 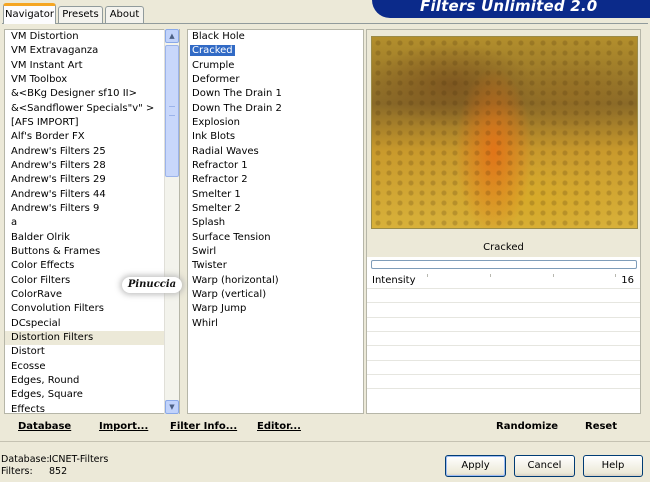 I want to click on tab-navigator: Navigator, so click(x=29, y=13).